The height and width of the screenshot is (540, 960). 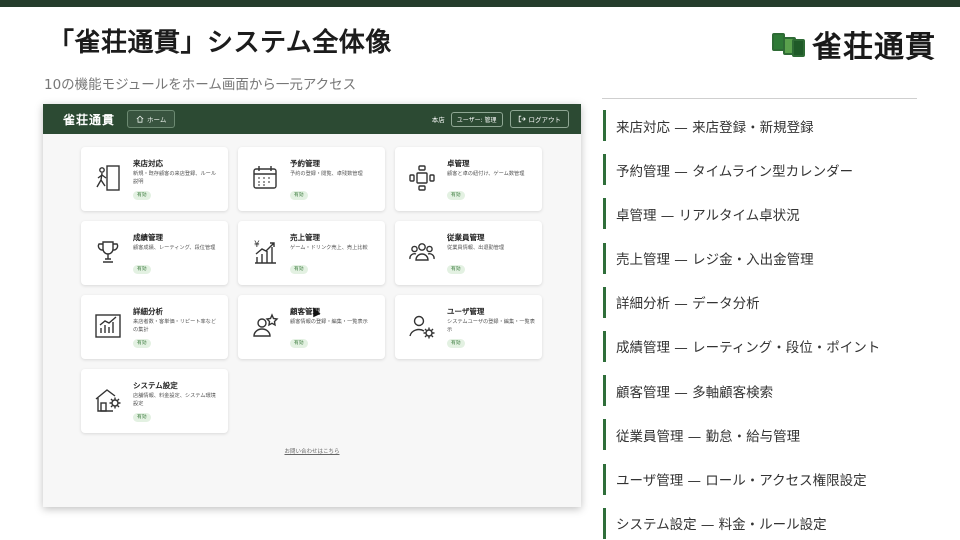 I want to click on home-icon, so click(x=140, y=119).